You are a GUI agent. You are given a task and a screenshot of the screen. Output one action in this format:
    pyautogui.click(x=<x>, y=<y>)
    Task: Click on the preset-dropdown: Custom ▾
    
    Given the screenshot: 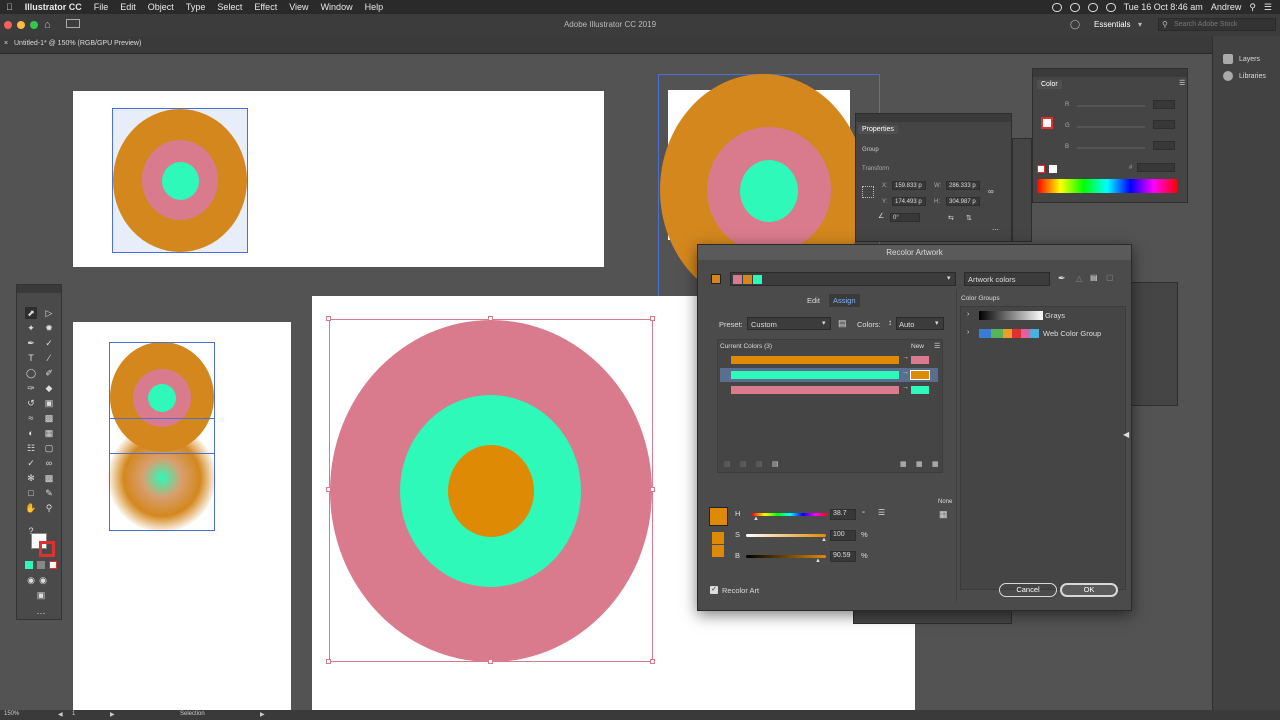 What is the action you would take?
    pyautogui.click(x=789, y=323)
    